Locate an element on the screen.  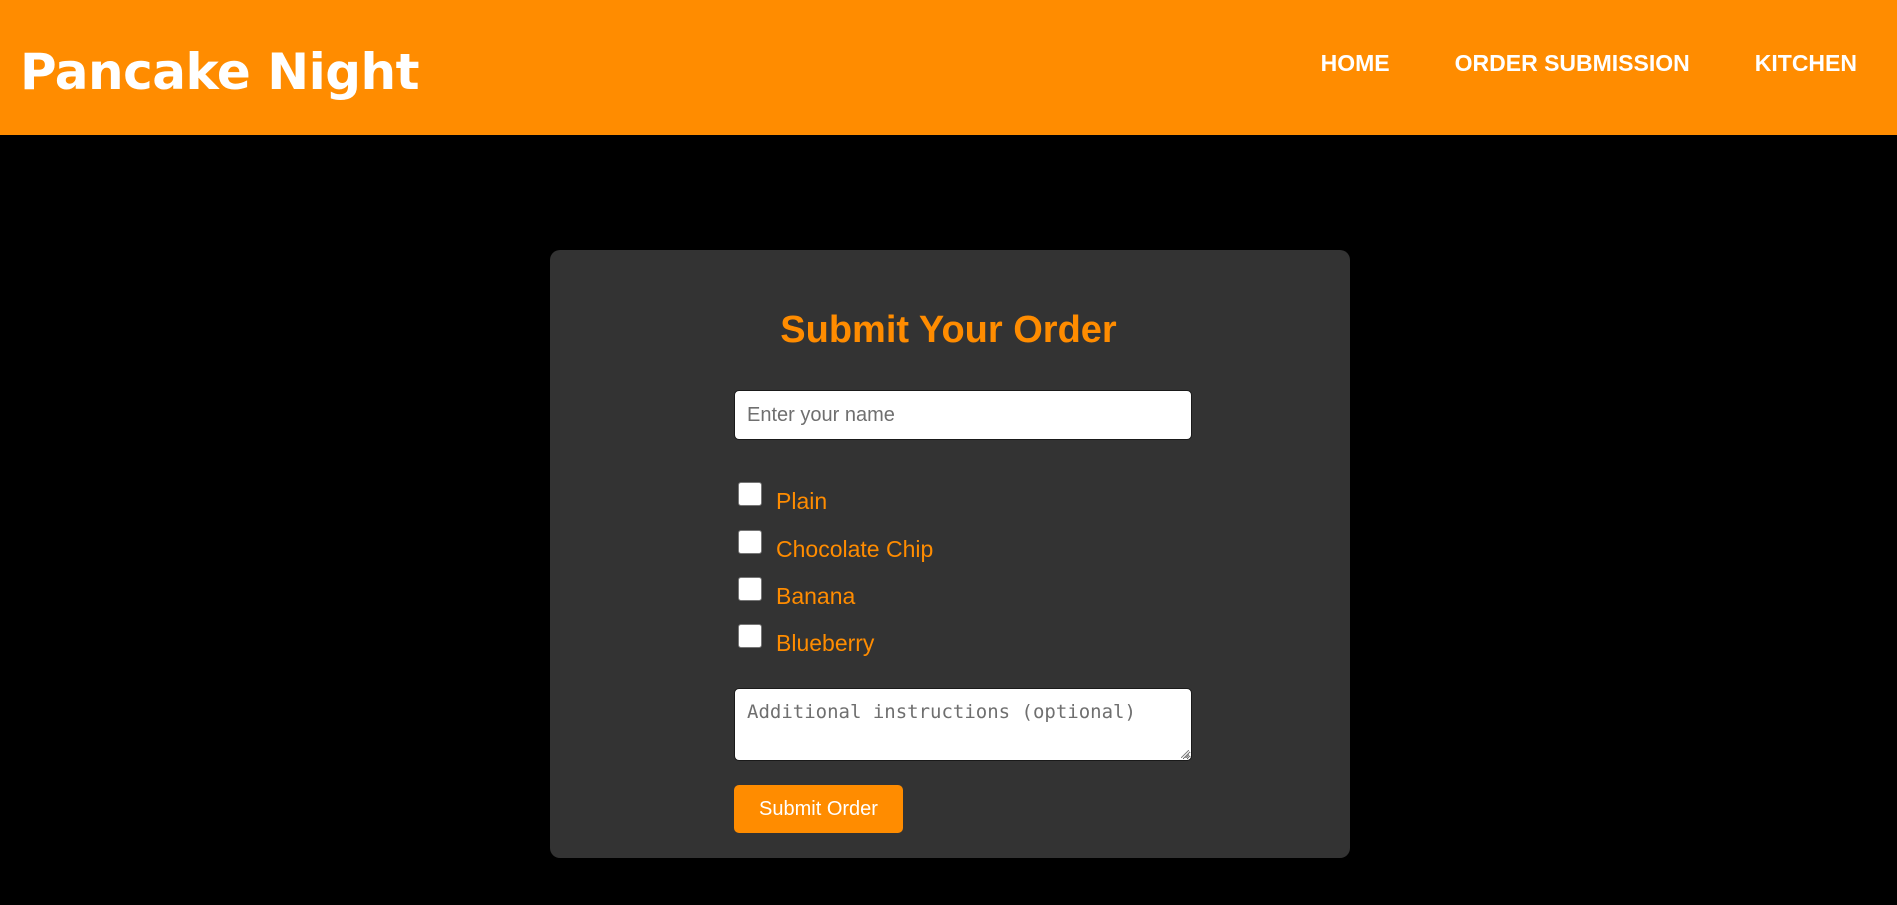
option-plain: Plain is located at coordinates (783, 498).